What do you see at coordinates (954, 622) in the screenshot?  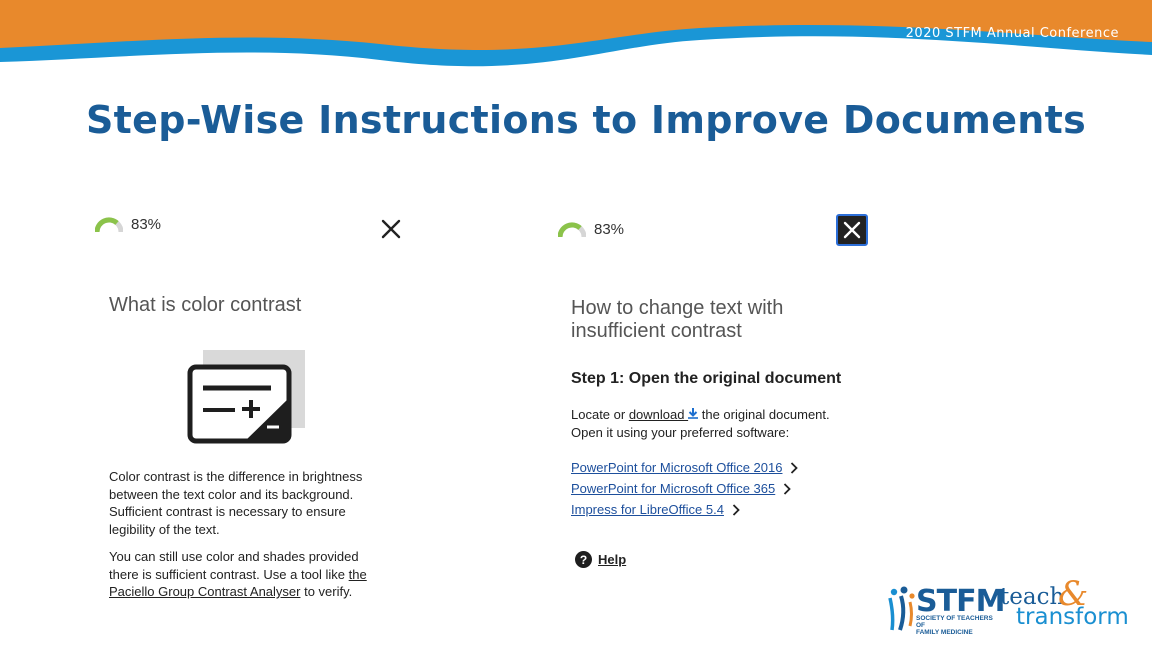 I see `logo-subtitle-line-1: SOCIETY OF TEACHERS OF` at bounding box center [954, 622].